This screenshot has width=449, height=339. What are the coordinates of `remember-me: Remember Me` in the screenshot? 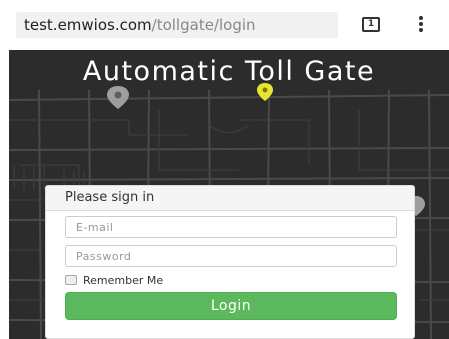 It's located at (114, 280).